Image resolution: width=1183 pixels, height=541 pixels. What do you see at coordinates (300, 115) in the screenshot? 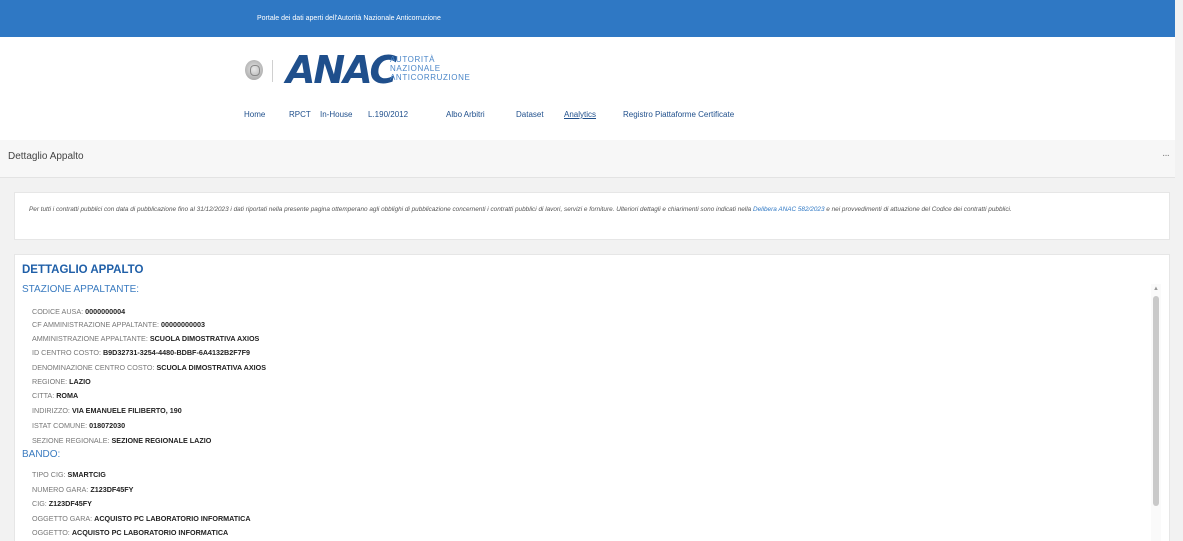
I see `nav-rpct: RPCT` at bounding box center [300, 115].